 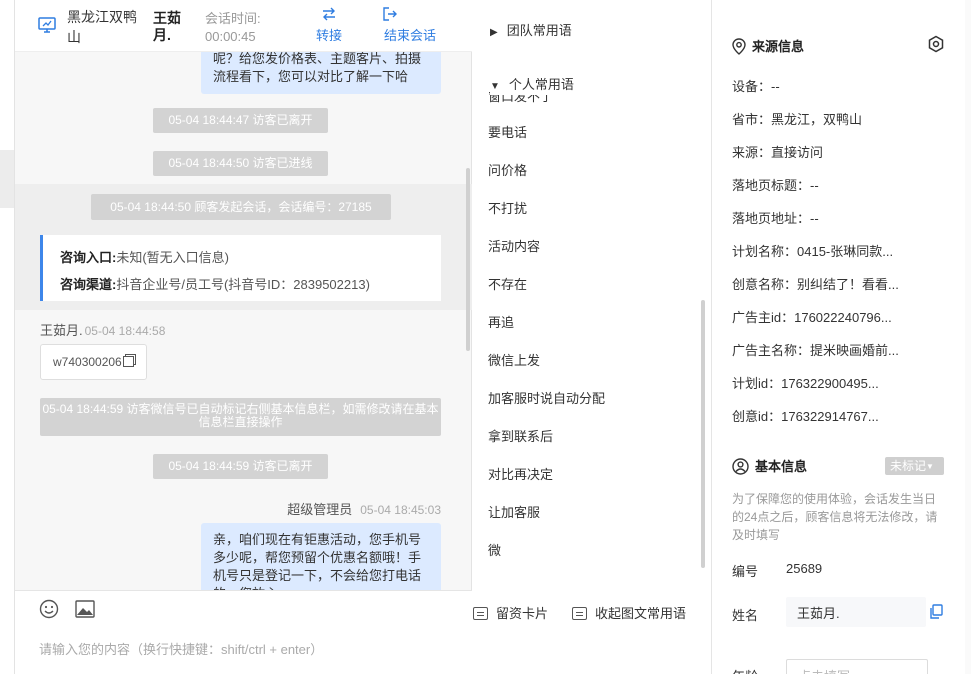 What do you see at coordinates (409, 35) in the screenshot?
I see `end-chat-label: 结束会话` at bounding box center [409, 35].